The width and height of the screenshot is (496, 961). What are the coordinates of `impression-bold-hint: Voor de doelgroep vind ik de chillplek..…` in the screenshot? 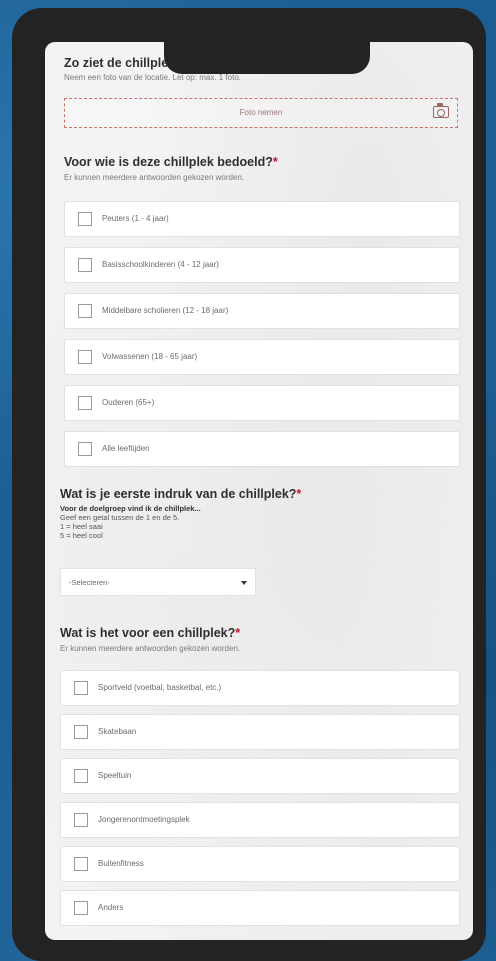 It's located at (130, 508).